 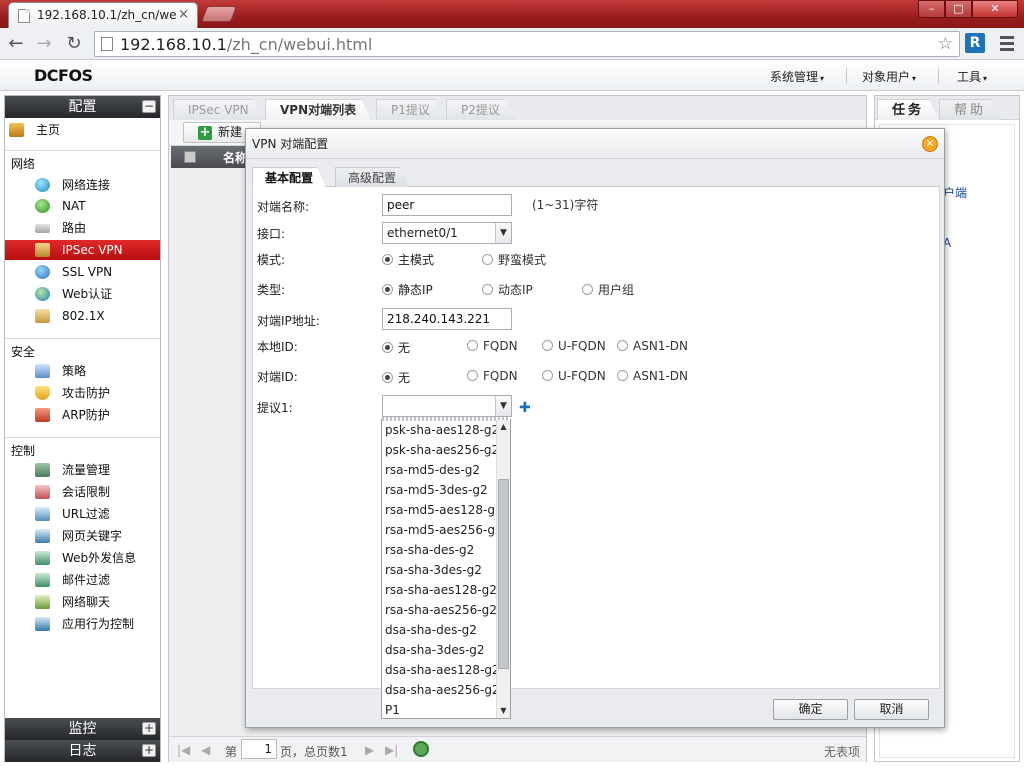 What do you see at coordinates (218, 109) in the screenshot?
I see `tab-ipsec-vpn: IPSec VPN` at bounding box center [218, 109].